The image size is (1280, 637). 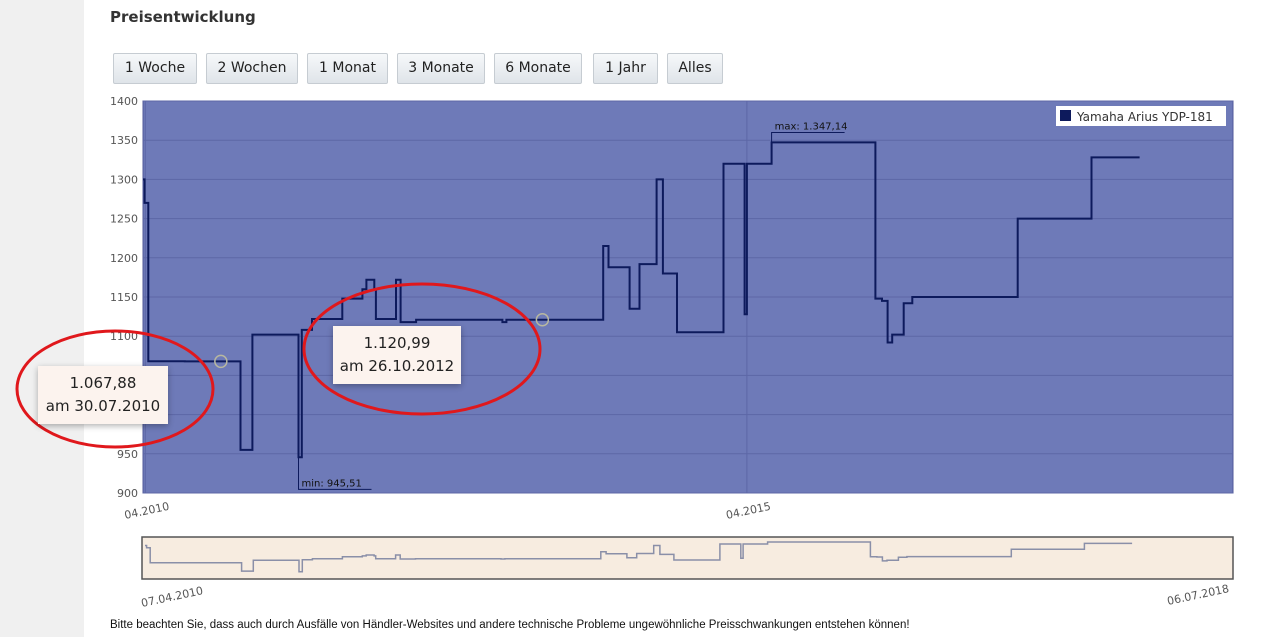 What do you see at coordinates (811, 126) in the screenshot?
I see `max-label: max: 1.347,14` at bounding box center [811, 126].